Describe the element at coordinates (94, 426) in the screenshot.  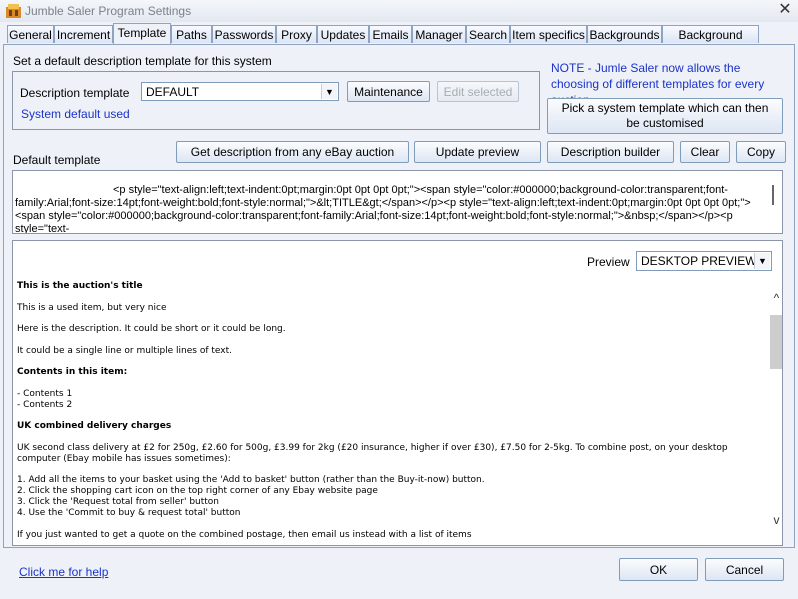
I see `delivery-heading: UK combined delivery charges` at that location.